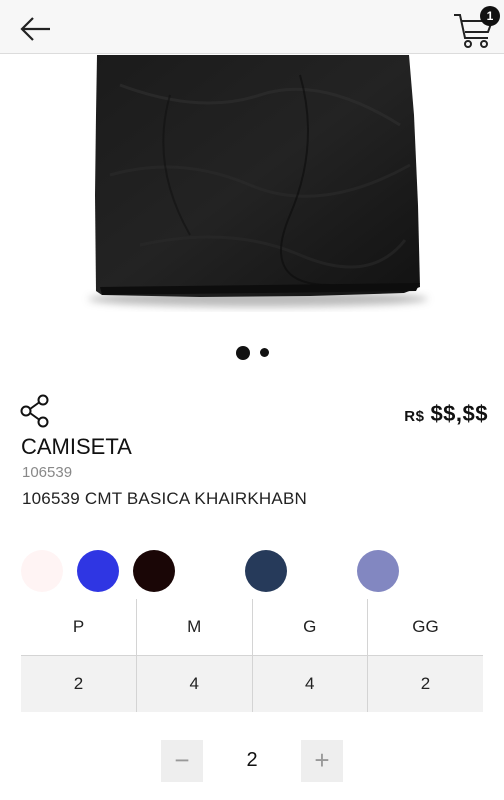 The height and width of the screenshot is (800, 504). I want to click on size-header-row: P M G GG, so click(252, 627).